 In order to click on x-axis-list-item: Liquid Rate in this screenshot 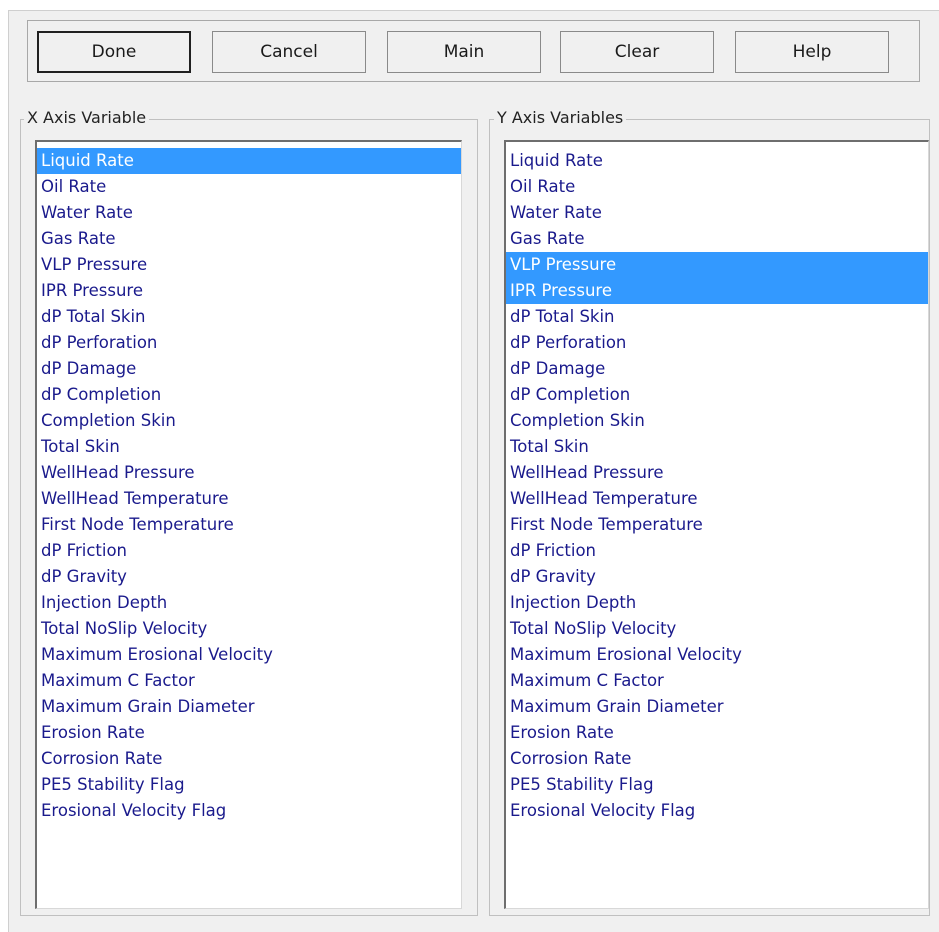, I will do `click(249, 161)`.